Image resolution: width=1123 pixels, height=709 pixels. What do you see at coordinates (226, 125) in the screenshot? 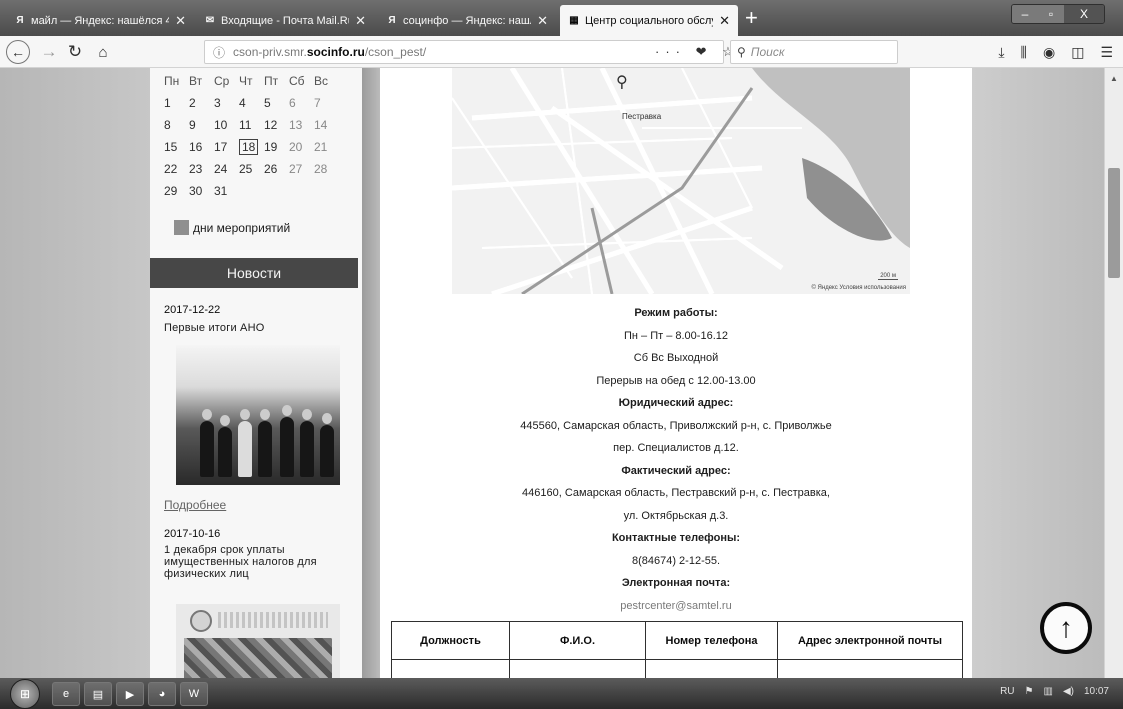
I see `calendar-day: 10` at bounding box center [226, 125].